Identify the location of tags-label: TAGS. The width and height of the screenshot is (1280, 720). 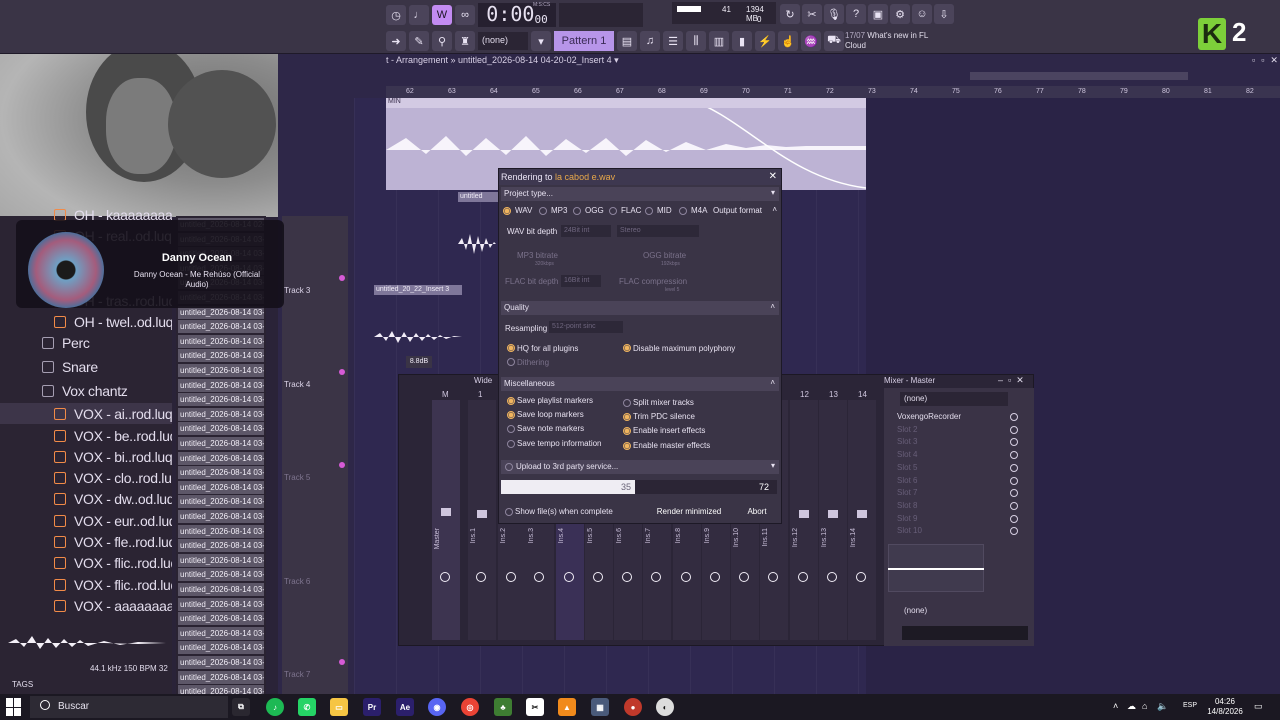
(22, 684).